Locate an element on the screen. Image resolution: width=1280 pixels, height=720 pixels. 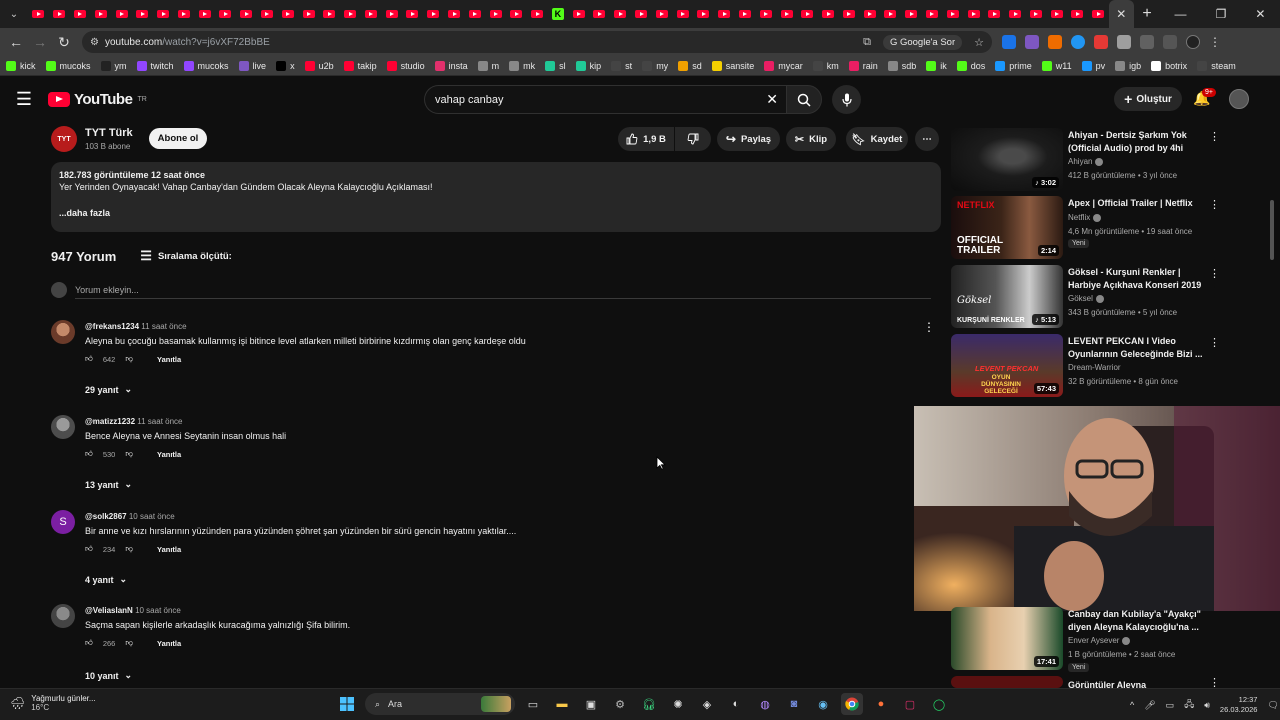
channel-name: TYT Türk is located at coordinates (109, 133).